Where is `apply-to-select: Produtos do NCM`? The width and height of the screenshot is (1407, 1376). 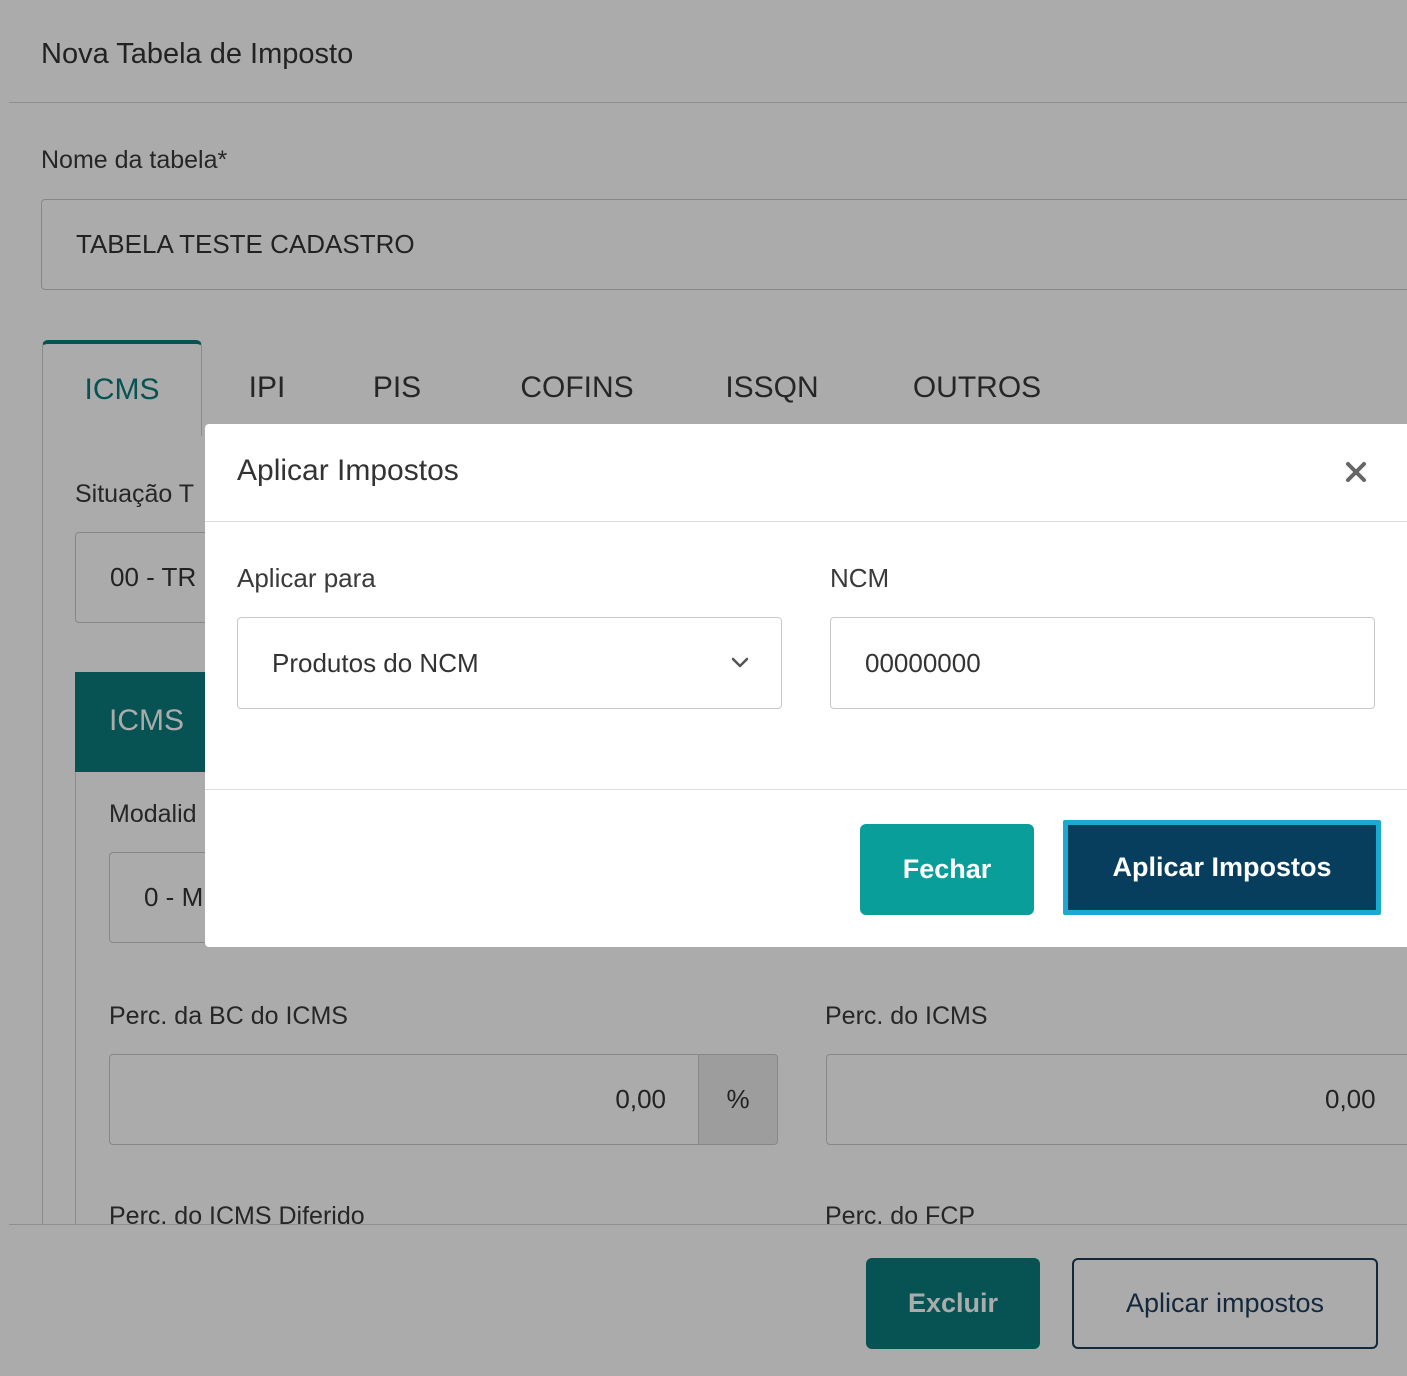 apply-to-select: Produtos do NCM is located at coordinates (509, 663).